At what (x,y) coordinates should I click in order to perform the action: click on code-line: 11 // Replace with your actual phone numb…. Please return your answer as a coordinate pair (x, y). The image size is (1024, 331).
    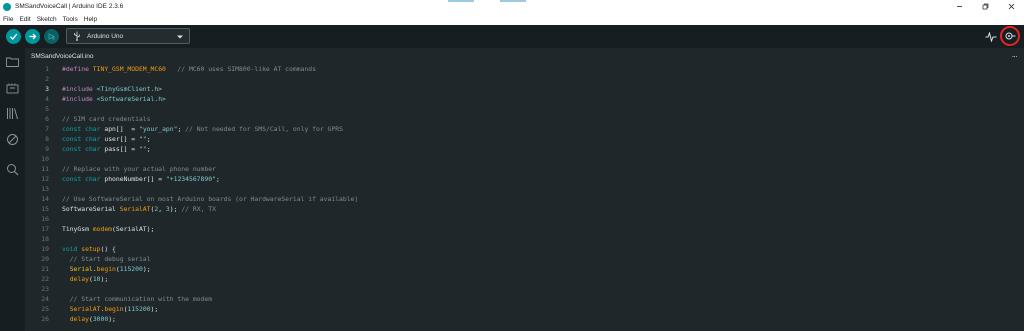
    Looking at the image, I should click on (524, 169).